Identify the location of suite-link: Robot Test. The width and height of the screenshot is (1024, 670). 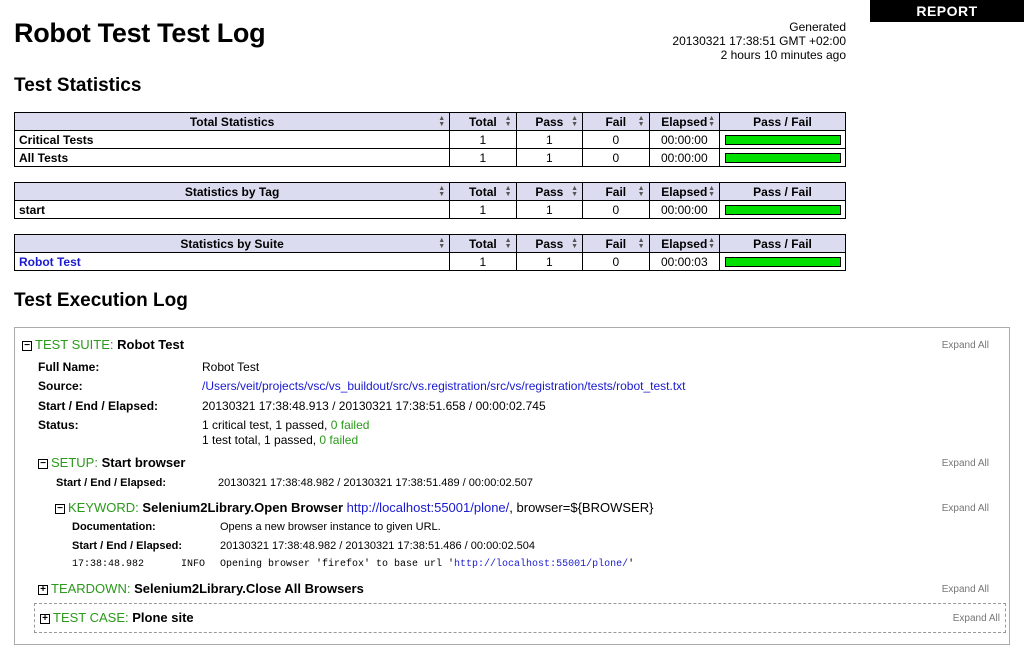
(50, 262).